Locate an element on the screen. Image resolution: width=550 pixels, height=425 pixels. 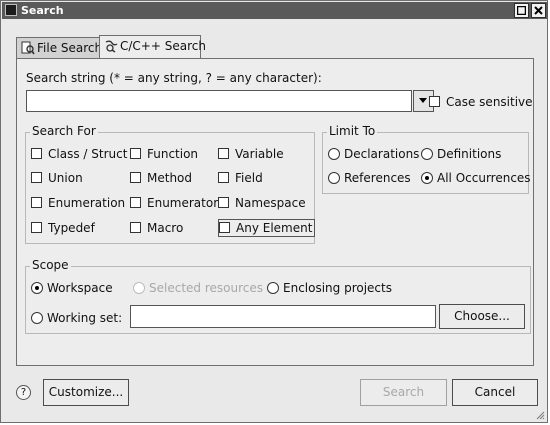
radio-references: References is located at coordinates (369, 178).